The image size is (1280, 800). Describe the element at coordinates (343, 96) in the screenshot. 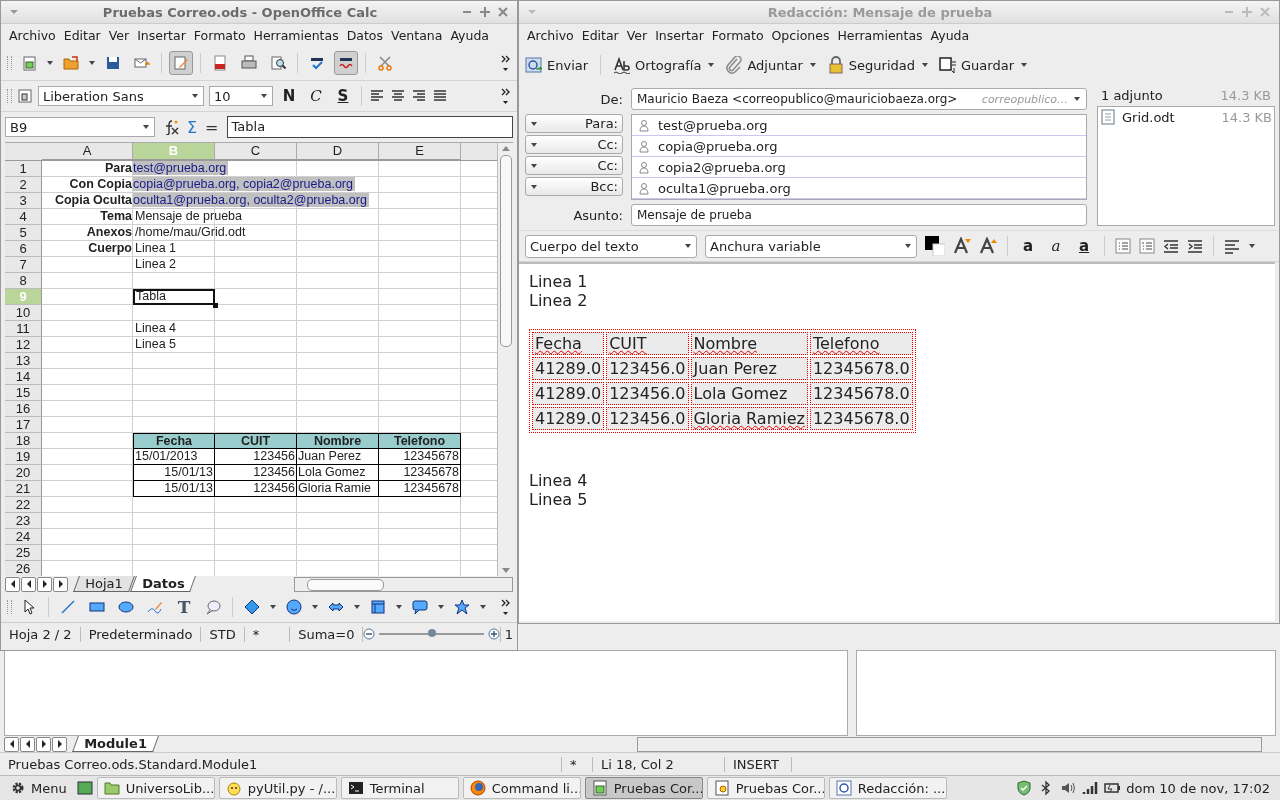

I see `underline-button: S` at that location.